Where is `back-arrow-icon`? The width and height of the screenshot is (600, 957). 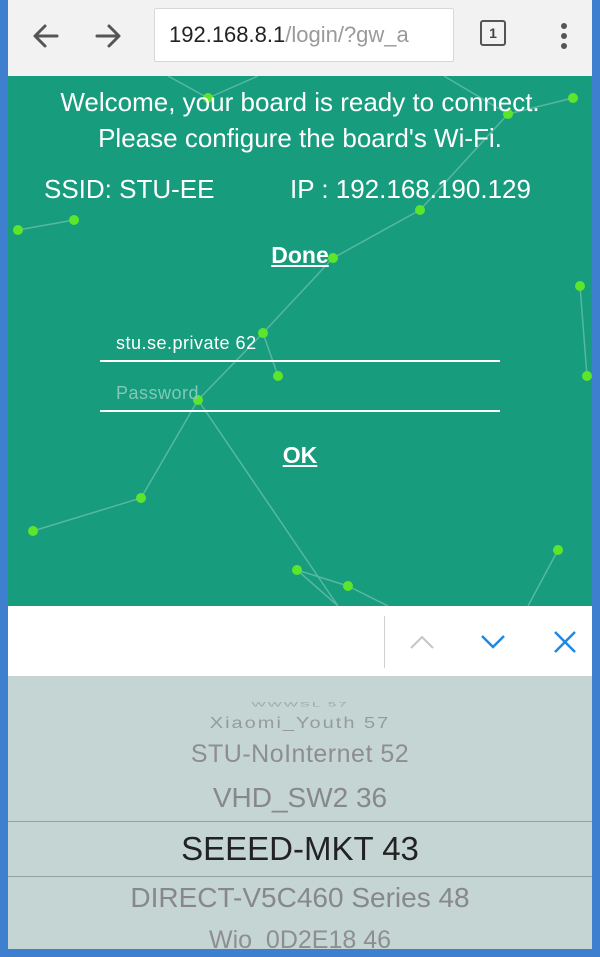 back-arrow-icon is located at coordinates (46, 36).